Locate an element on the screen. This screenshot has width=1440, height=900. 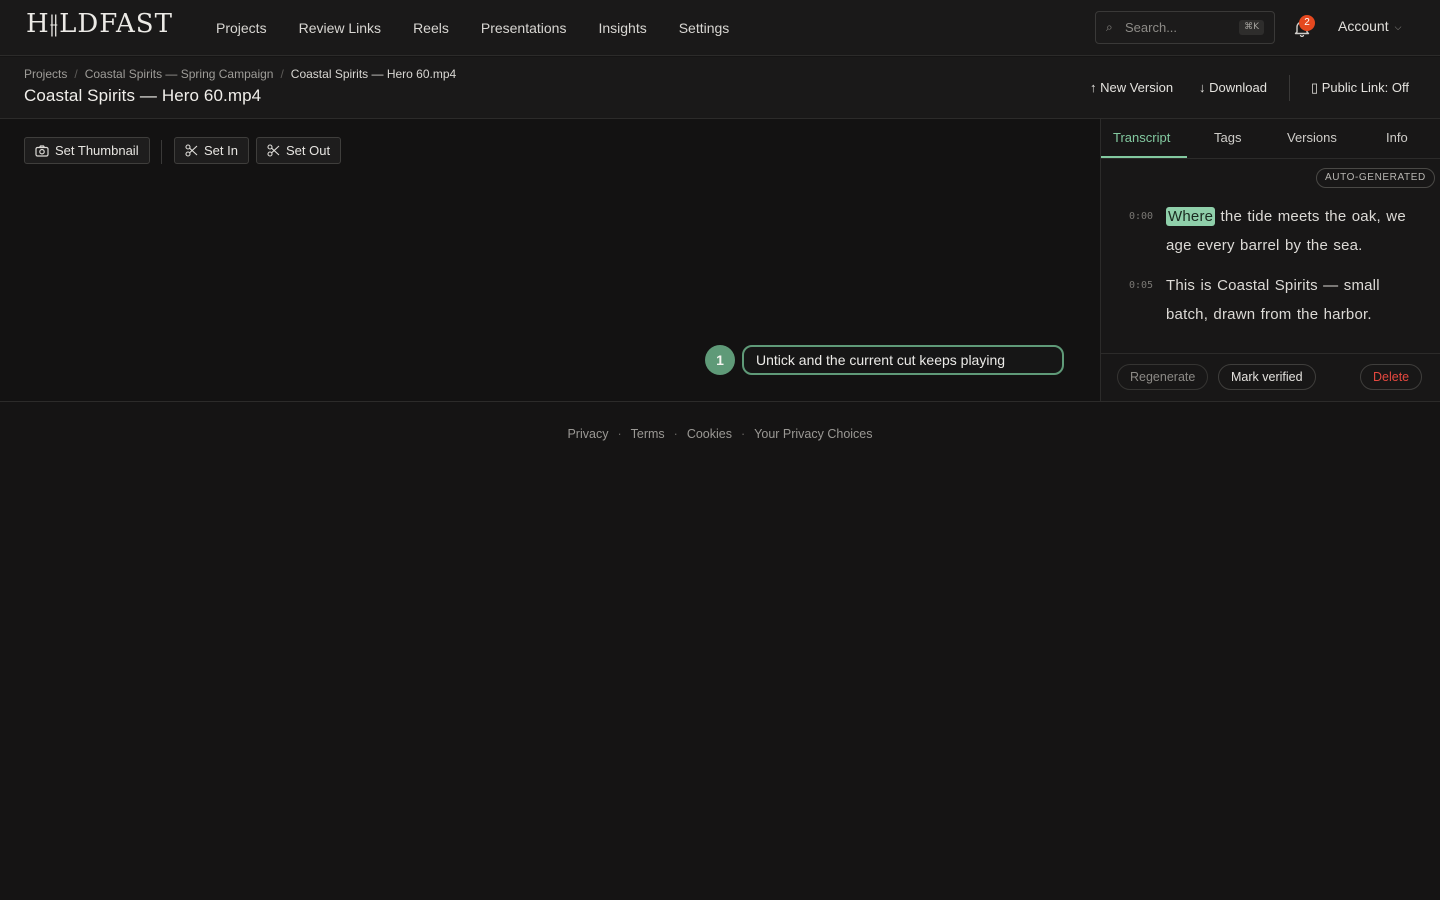
nav-reels: Reels is located at coordinates (431, 28).